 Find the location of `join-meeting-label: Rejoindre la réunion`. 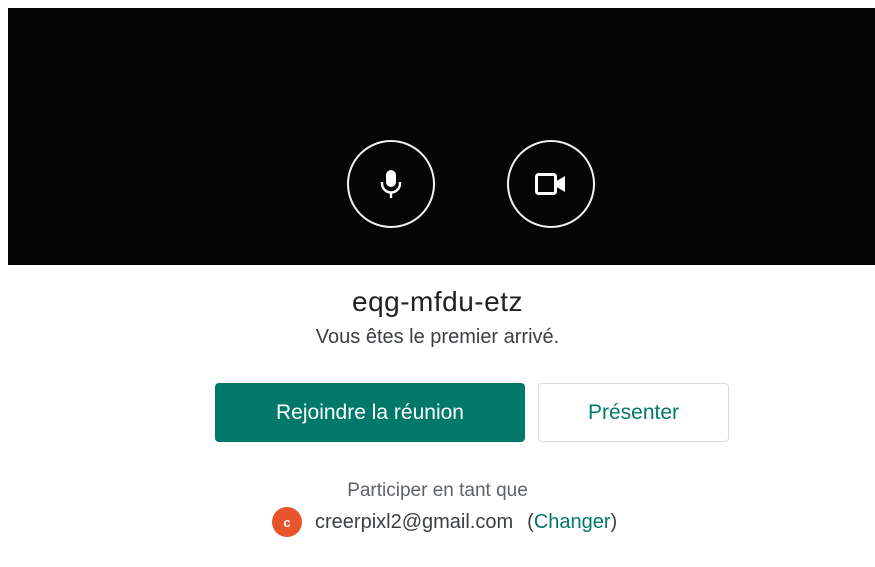

join-meeting-label: Rejoindre la réunion is located at coordinates (370, 412).